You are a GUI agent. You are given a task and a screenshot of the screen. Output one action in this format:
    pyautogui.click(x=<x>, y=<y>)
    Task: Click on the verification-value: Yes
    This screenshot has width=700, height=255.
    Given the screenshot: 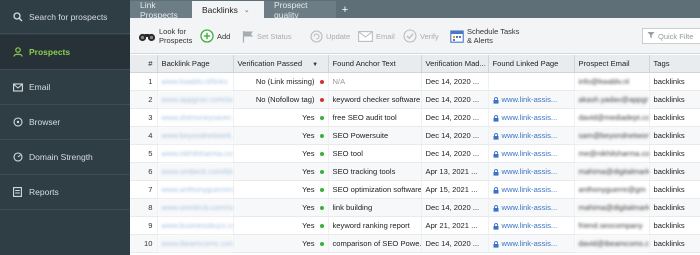 What is the action you would take?
    pyautogui.click(x=308, y=243)
    